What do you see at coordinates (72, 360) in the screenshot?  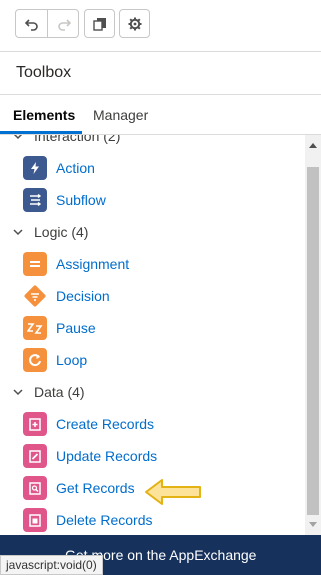 I see `item-label: Loop` at bounding box center [72, 360].